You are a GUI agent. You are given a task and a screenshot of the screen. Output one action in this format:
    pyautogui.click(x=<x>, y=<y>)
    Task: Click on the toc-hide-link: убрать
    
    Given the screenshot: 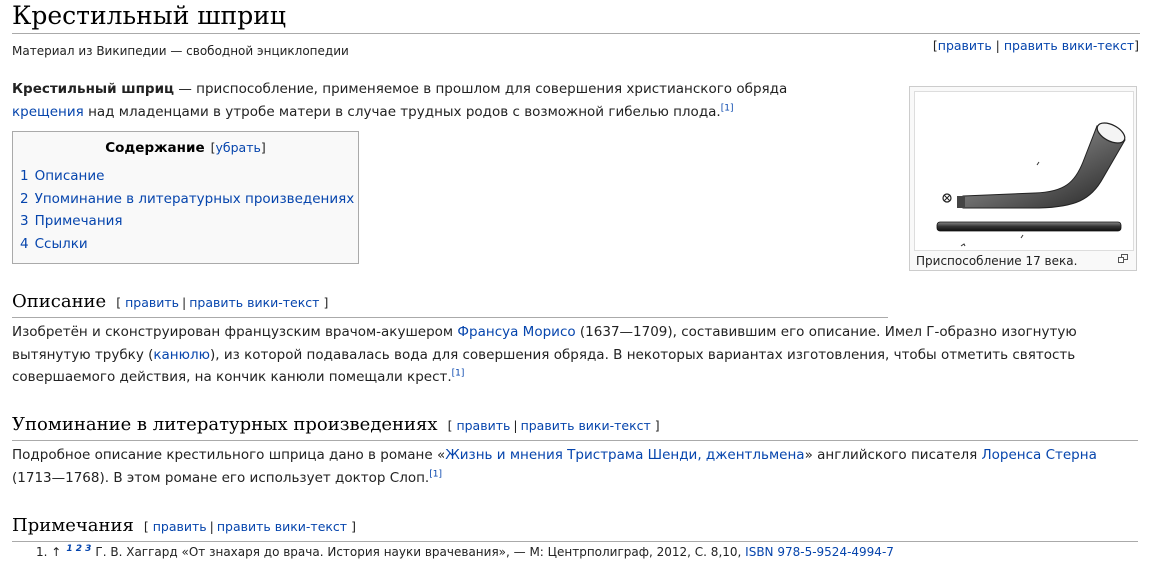 What is the action you would take?
    pyautogui.click(x=238, y=147)
    